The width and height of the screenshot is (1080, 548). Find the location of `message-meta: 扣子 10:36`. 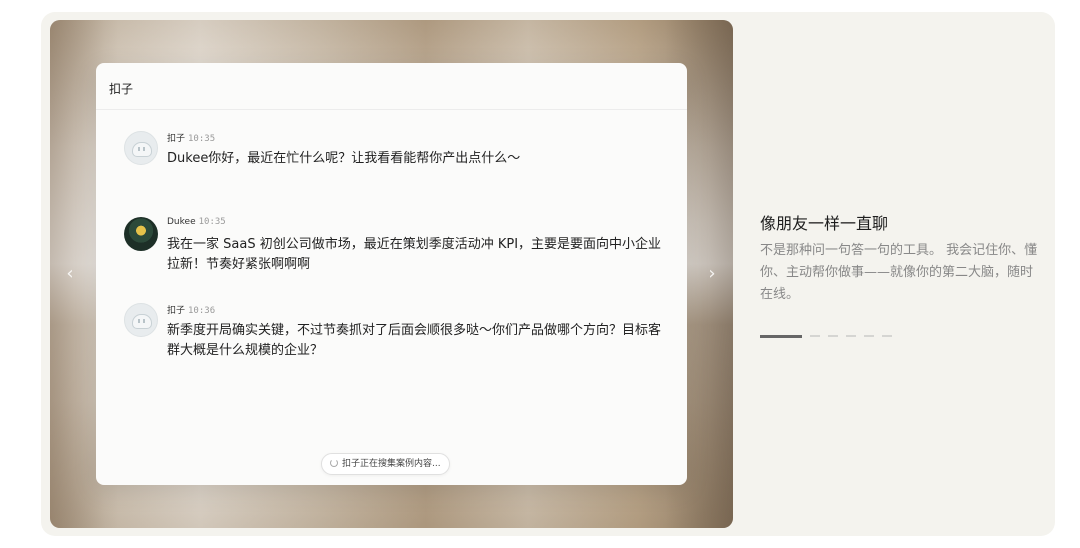

message-meta: 扣子 10:36 is located at coordinates (191, 309).